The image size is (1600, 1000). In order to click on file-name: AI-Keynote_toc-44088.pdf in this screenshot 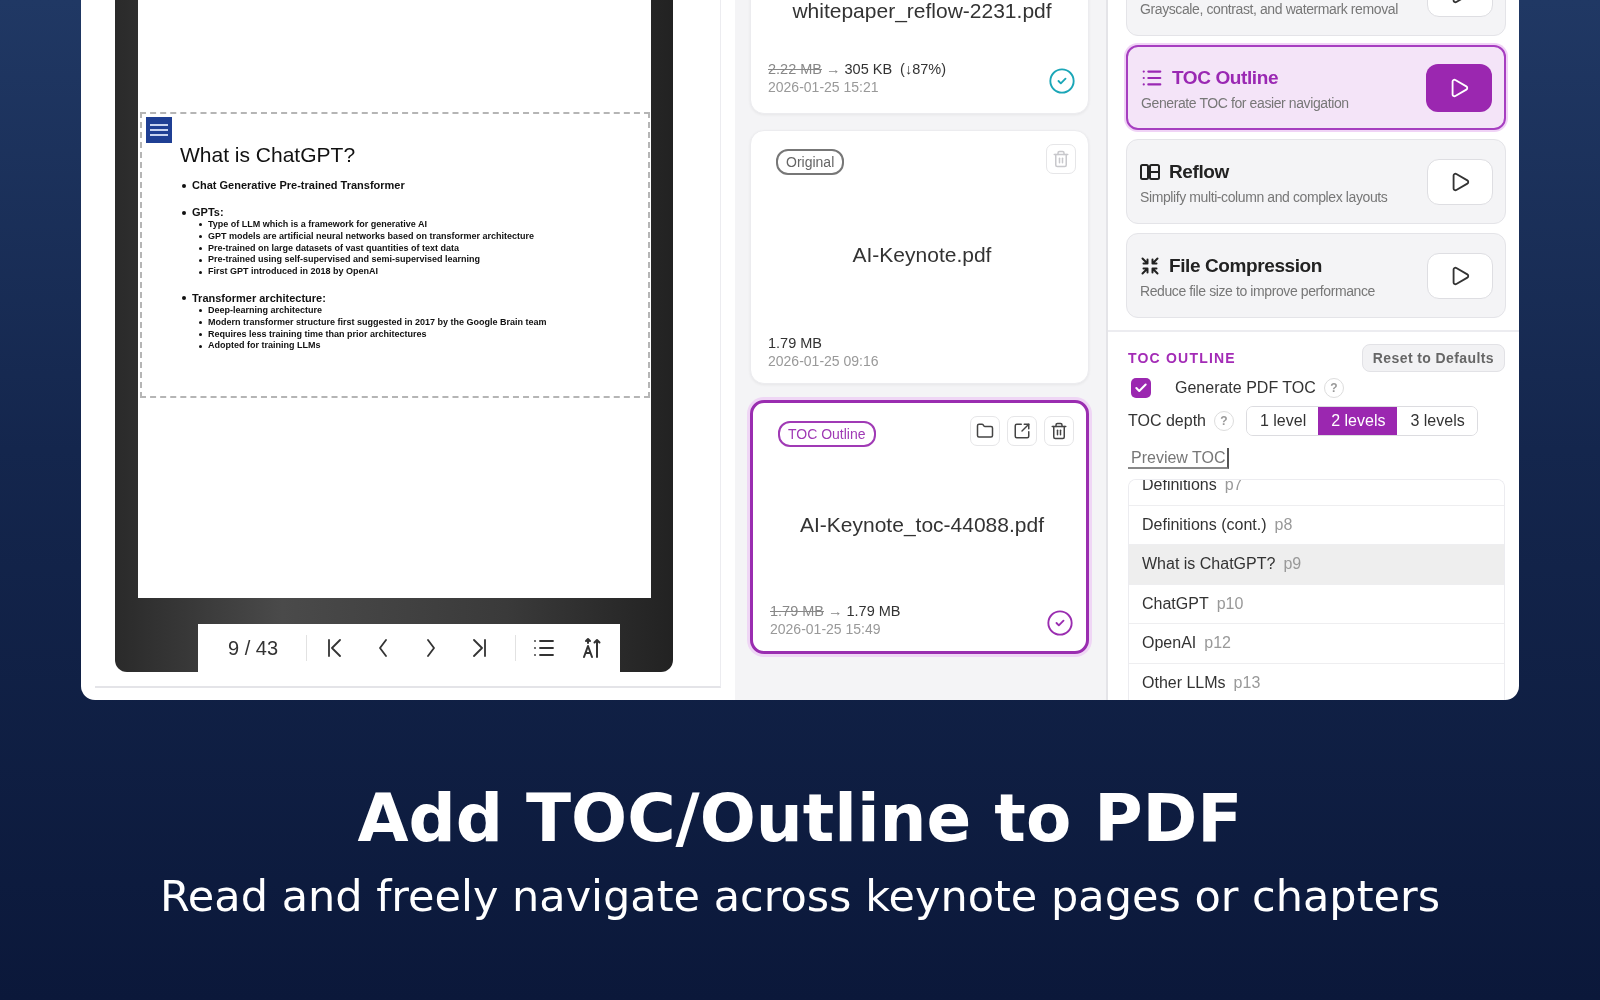, I will do `click(922, 525)`.